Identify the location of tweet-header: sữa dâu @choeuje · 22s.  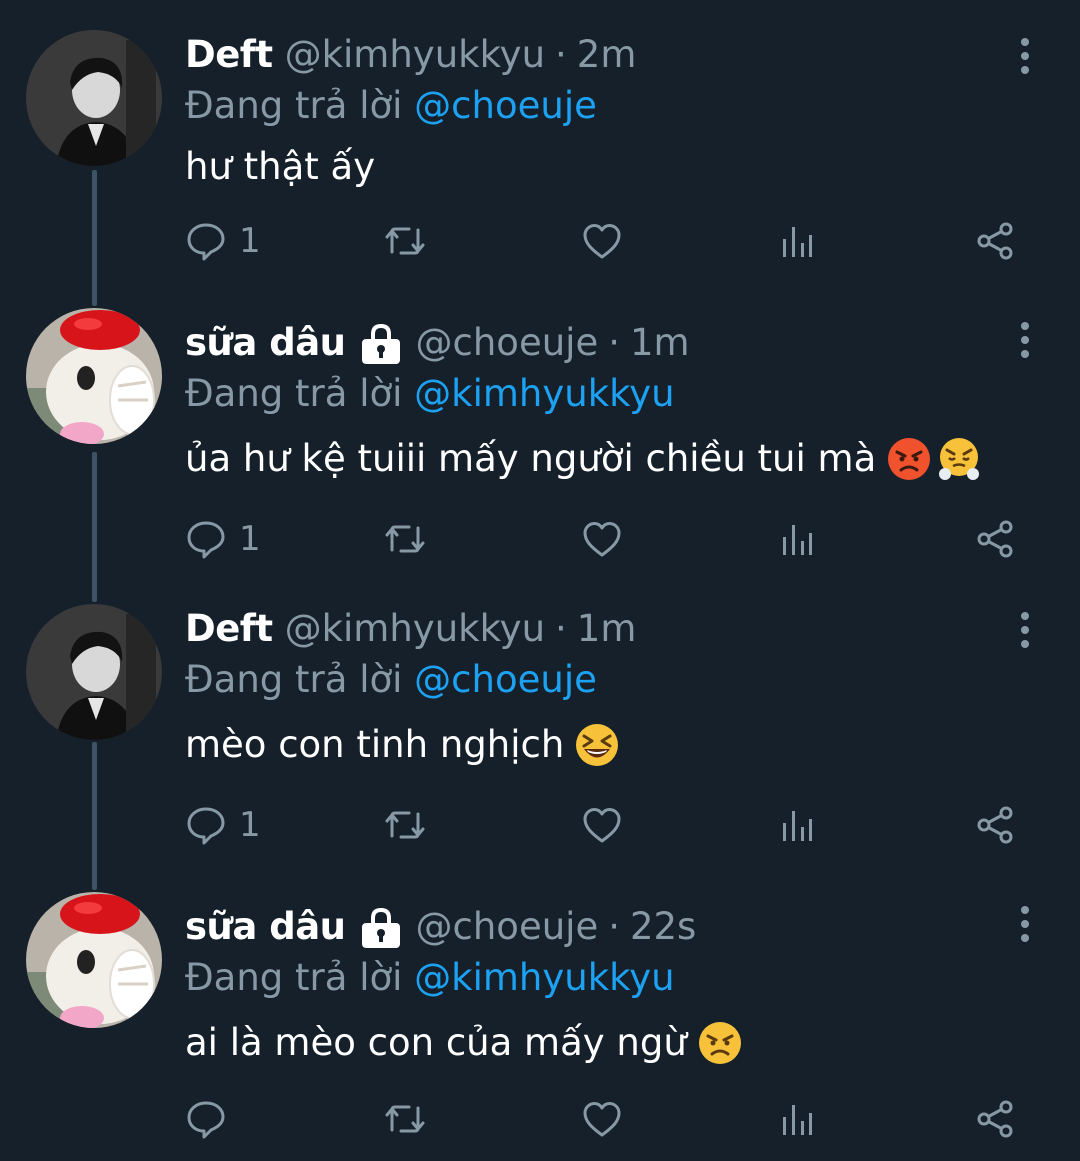
(440, 927).